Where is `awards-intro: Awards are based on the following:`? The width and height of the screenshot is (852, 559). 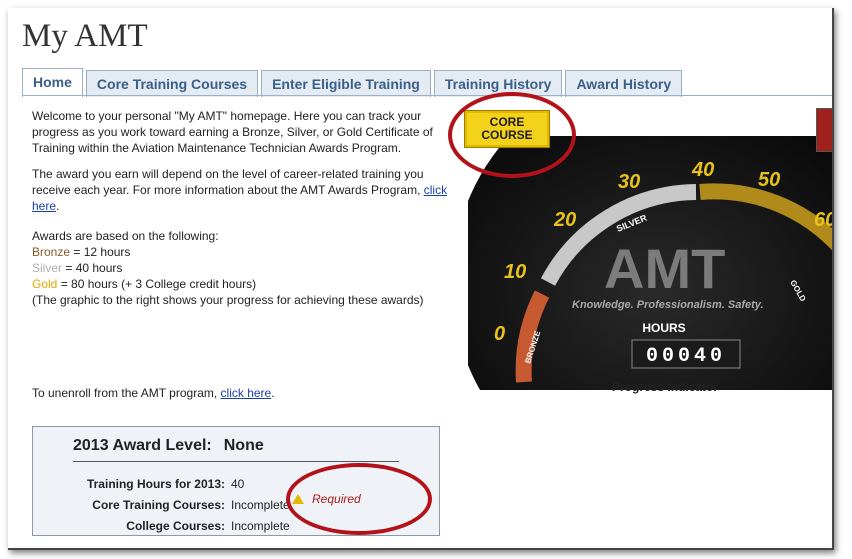
awards-intro: Awards are based on the following: is located at coordinates (125, 236).